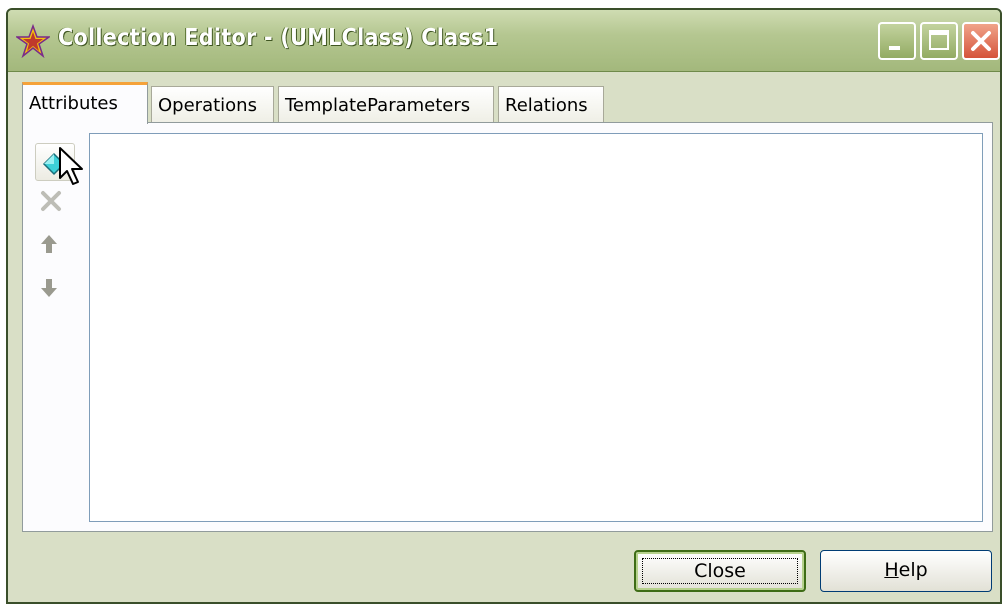 The width and height of the screenshot is (1004, 606). I want to click on move-down-icon, so click(49, 288).